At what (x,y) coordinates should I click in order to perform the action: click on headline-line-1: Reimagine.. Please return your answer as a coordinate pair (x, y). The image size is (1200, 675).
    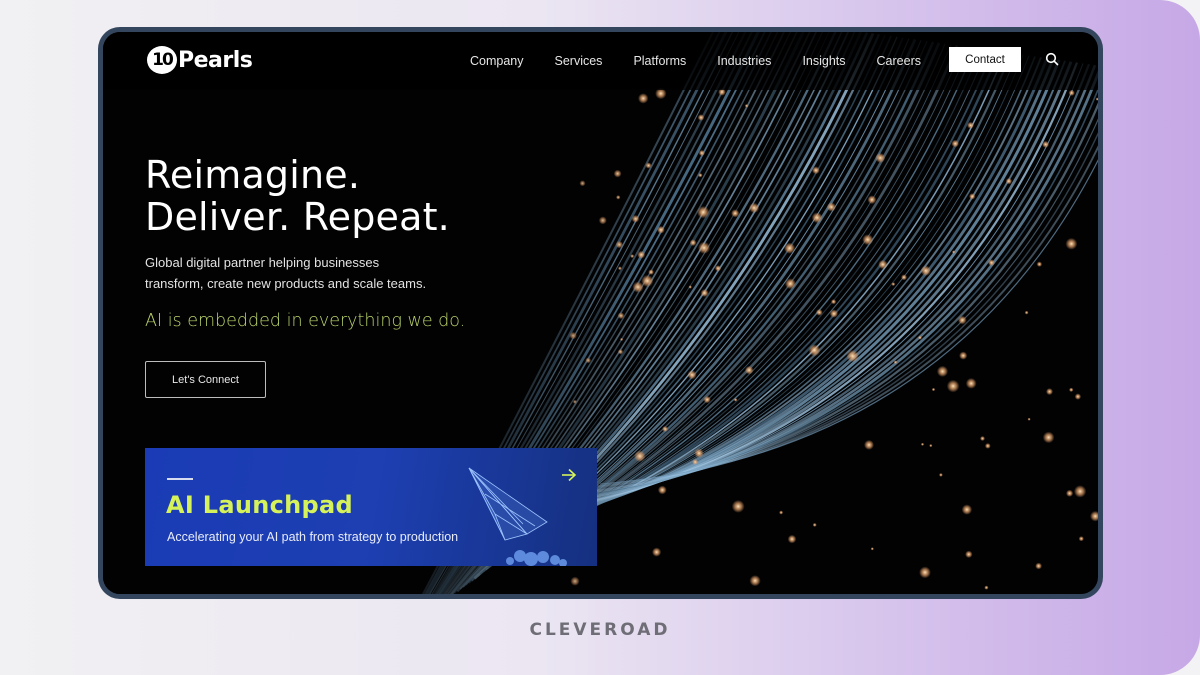
    Looking at the image, I should click on (253, 175).